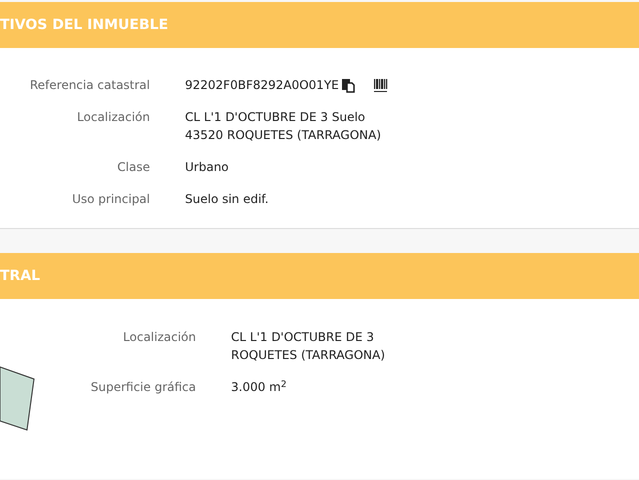  What do you see at coordinates (110, 199) in the screenshot?
I see `field-label: Uso principal` at bounding box center [110, 199].